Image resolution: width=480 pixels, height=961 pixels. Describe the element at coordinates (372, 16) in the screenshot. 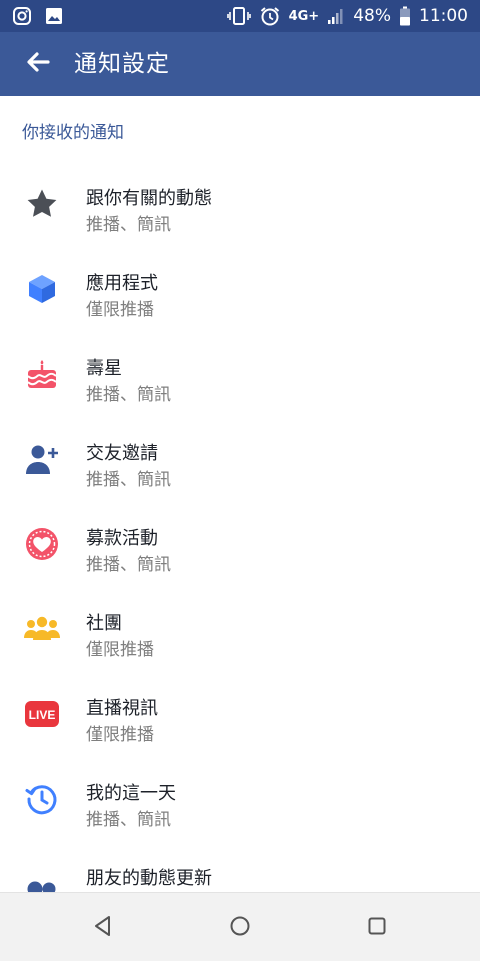

I see `battery-percent: 48%` at that location.